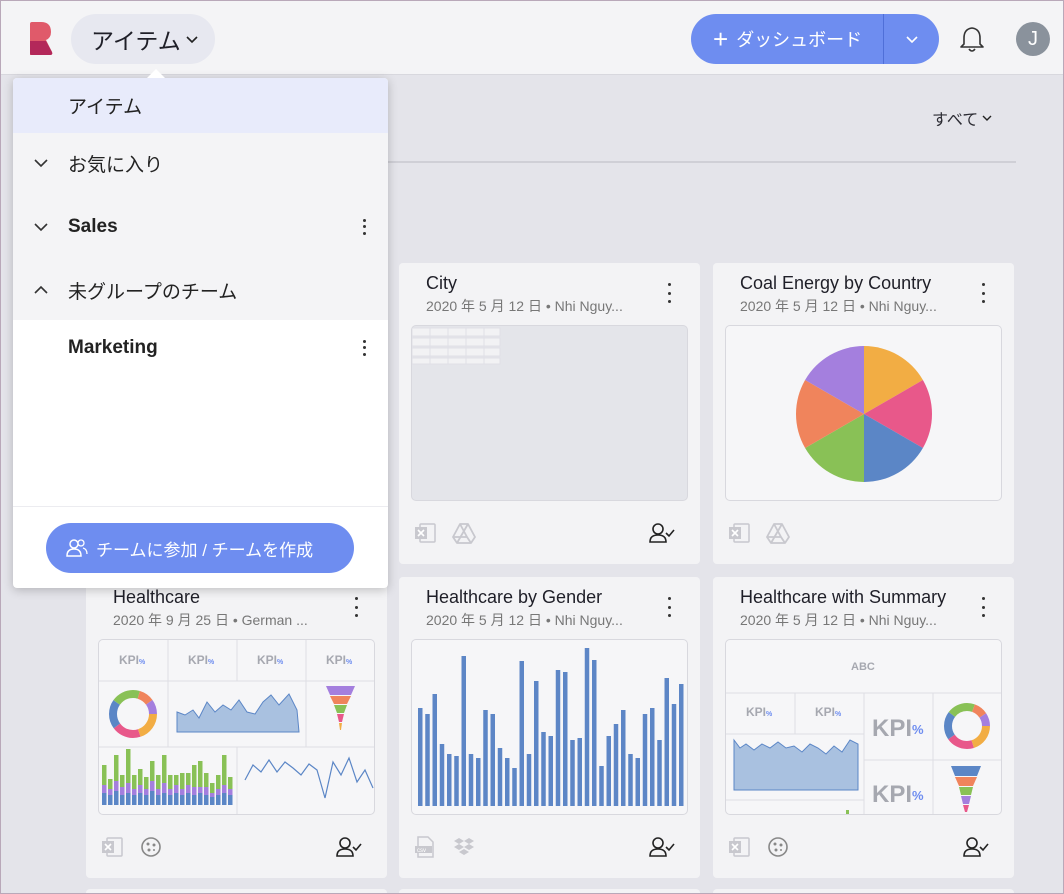 The width and height of the screenshot is (1064, 894). Describe the element at coordinates (143, 39) in the screenshot. I see `workspace-selector: アイテム` at that location.